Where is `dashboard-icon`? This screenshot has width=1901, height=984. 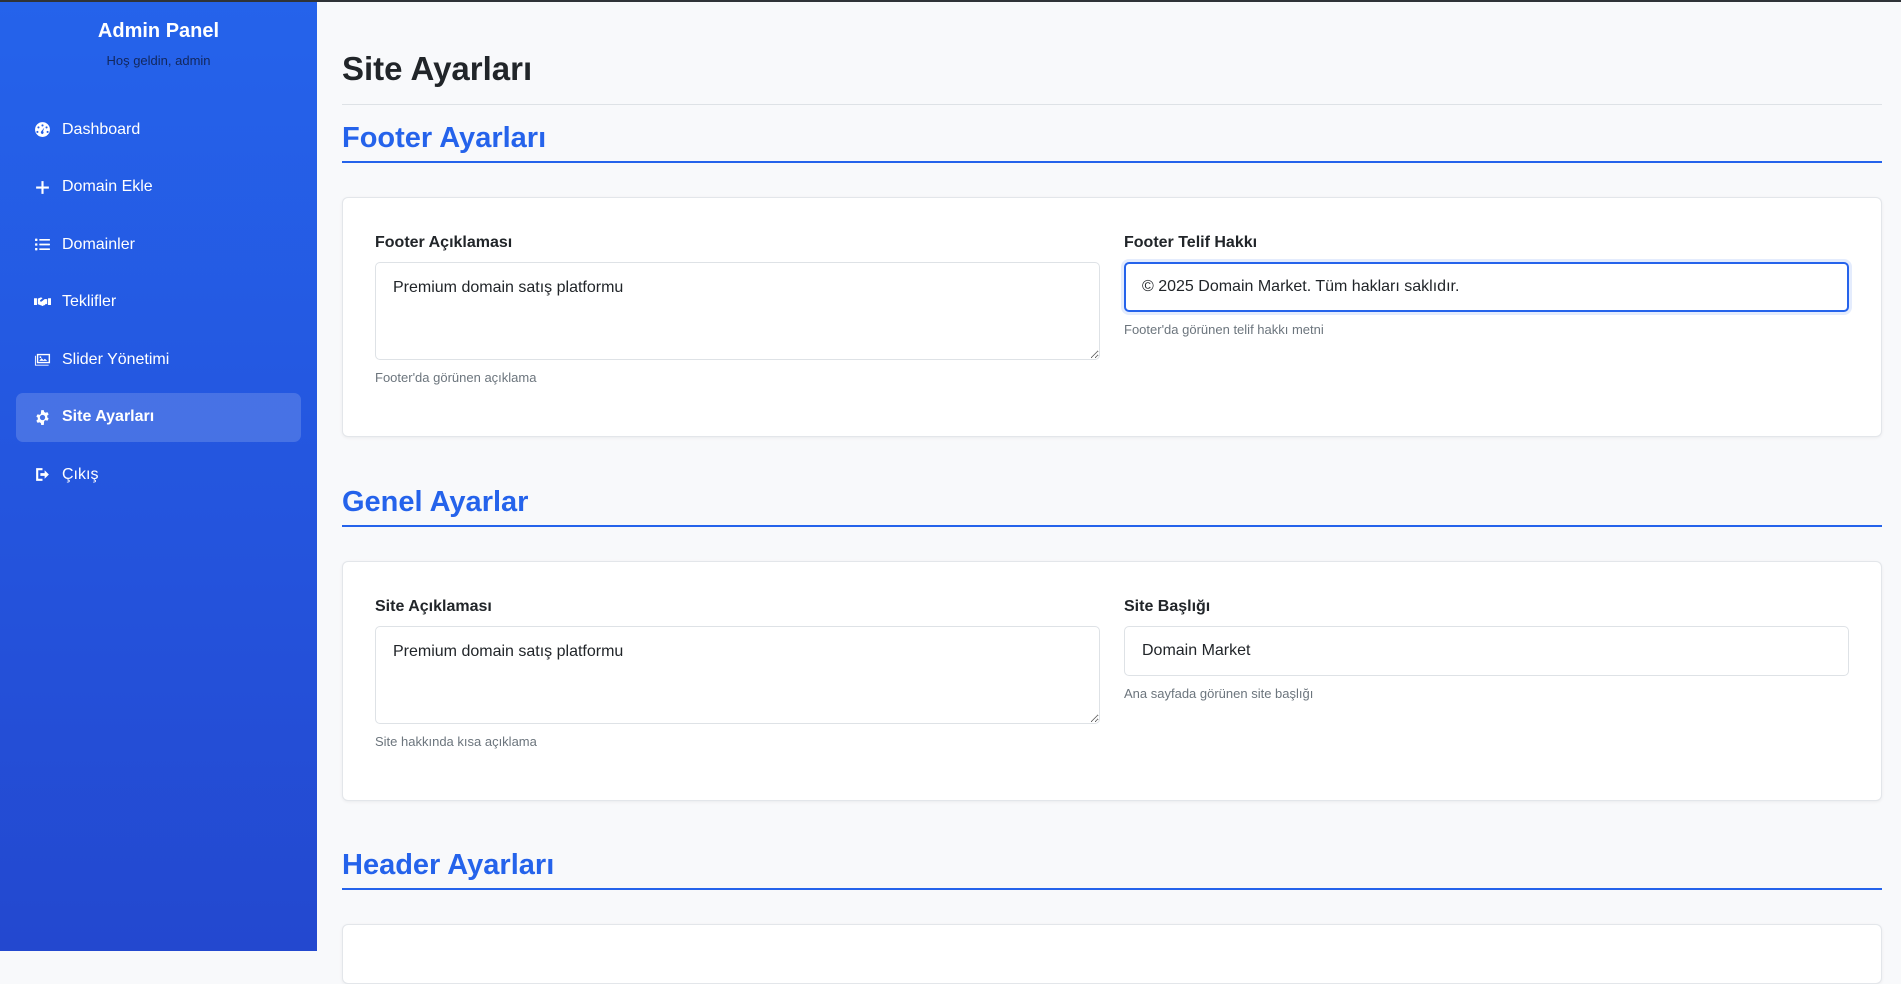
dashboard-icon is located at coordinates (42, 130).